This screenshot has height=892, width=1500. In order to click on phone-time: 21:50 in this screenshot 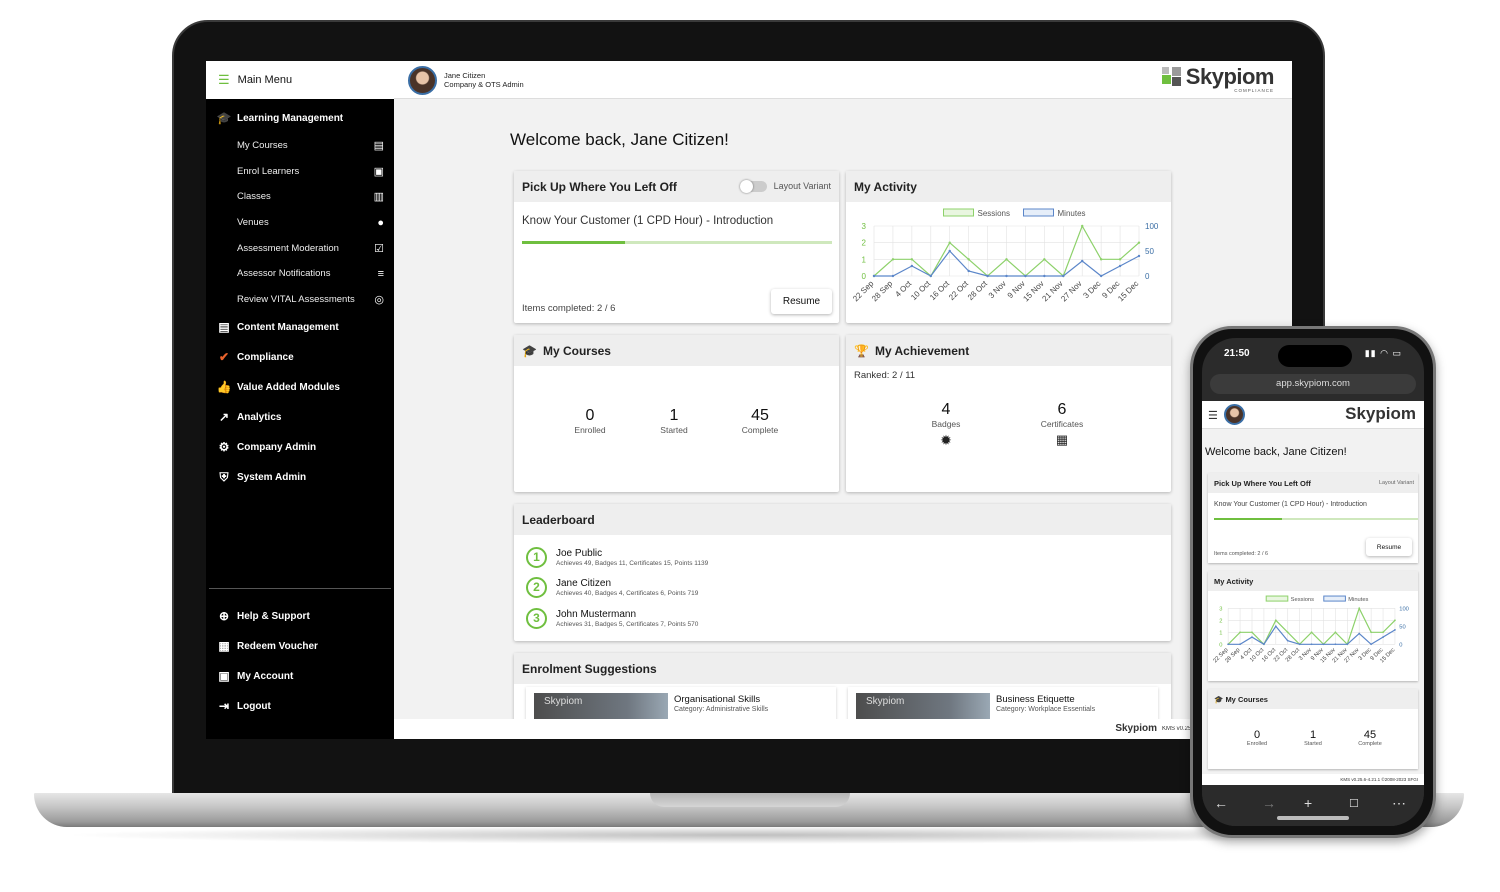, I will do `click(1237, 353)`.